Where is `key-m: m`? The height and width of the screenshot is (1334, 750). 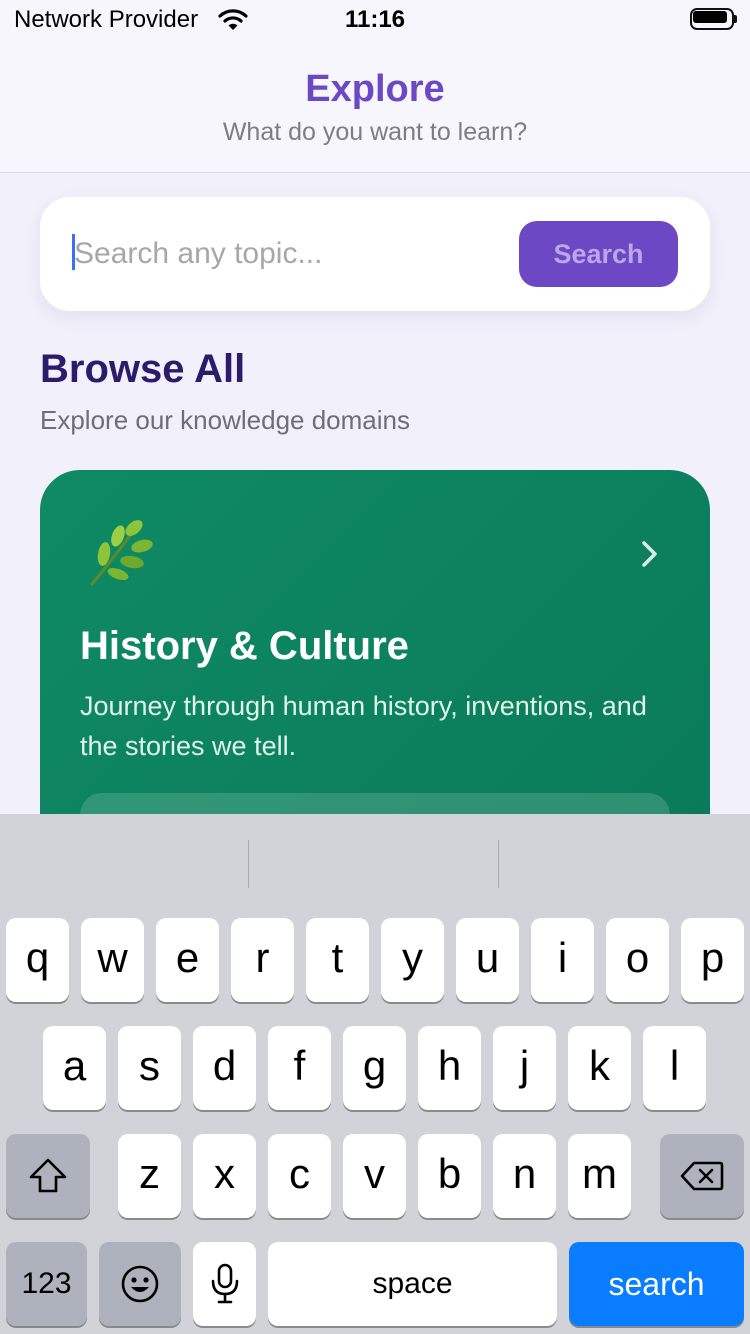
key-m: m is located at coordinates (599, 1176).